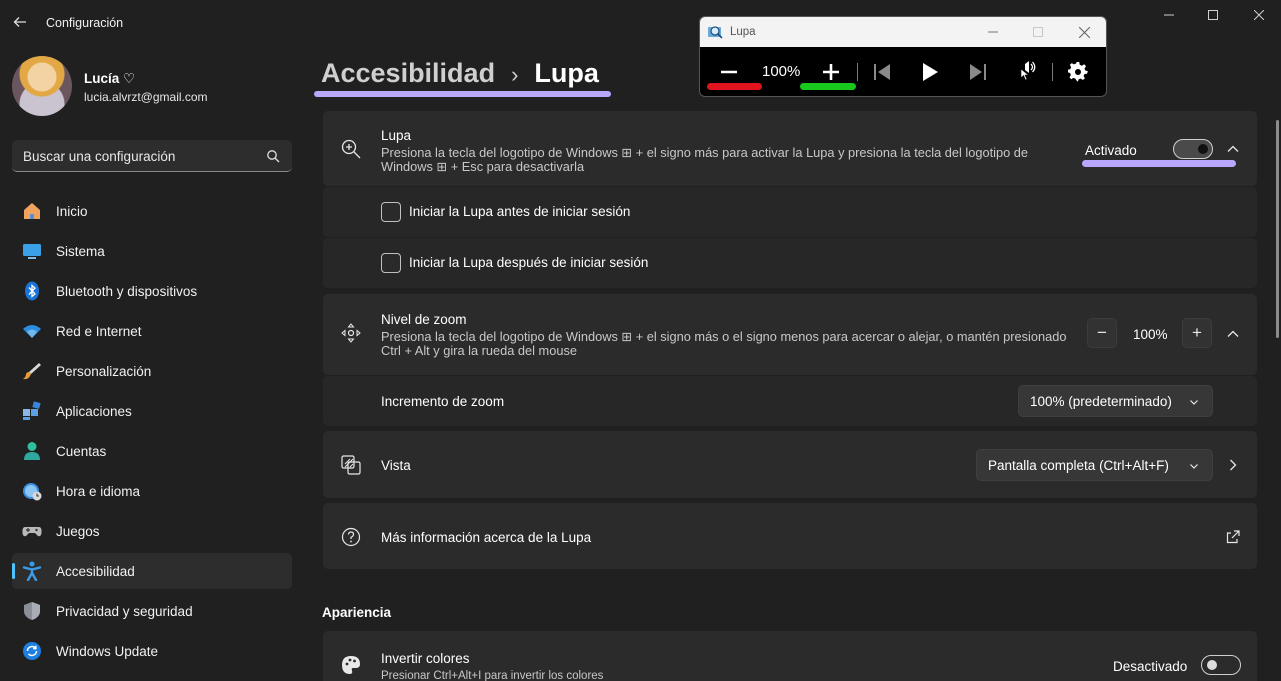 This screenshot has height=681, width=1281. What do you see at coordinates (903, 32) in the screenshot?
I see `magnifier-window-titlebar: Lupa` at bounding box center [903, 32].